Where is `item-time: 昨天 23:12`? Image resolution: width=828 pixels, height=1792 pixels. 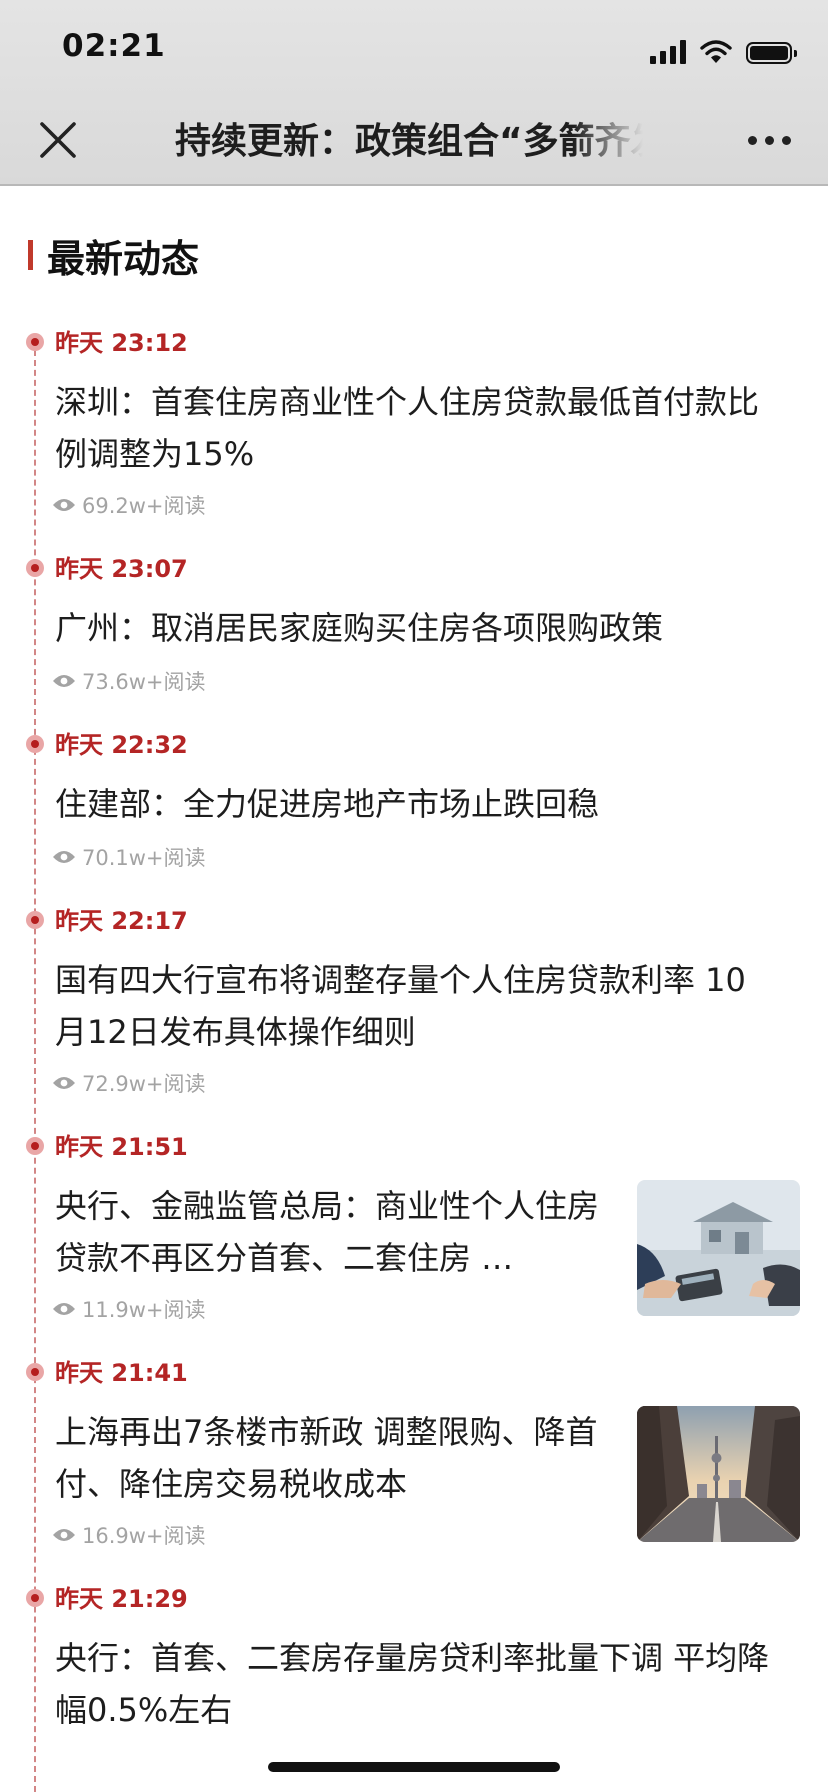
item-time: 昨天 23:12 is located at coordinates (121, 343).